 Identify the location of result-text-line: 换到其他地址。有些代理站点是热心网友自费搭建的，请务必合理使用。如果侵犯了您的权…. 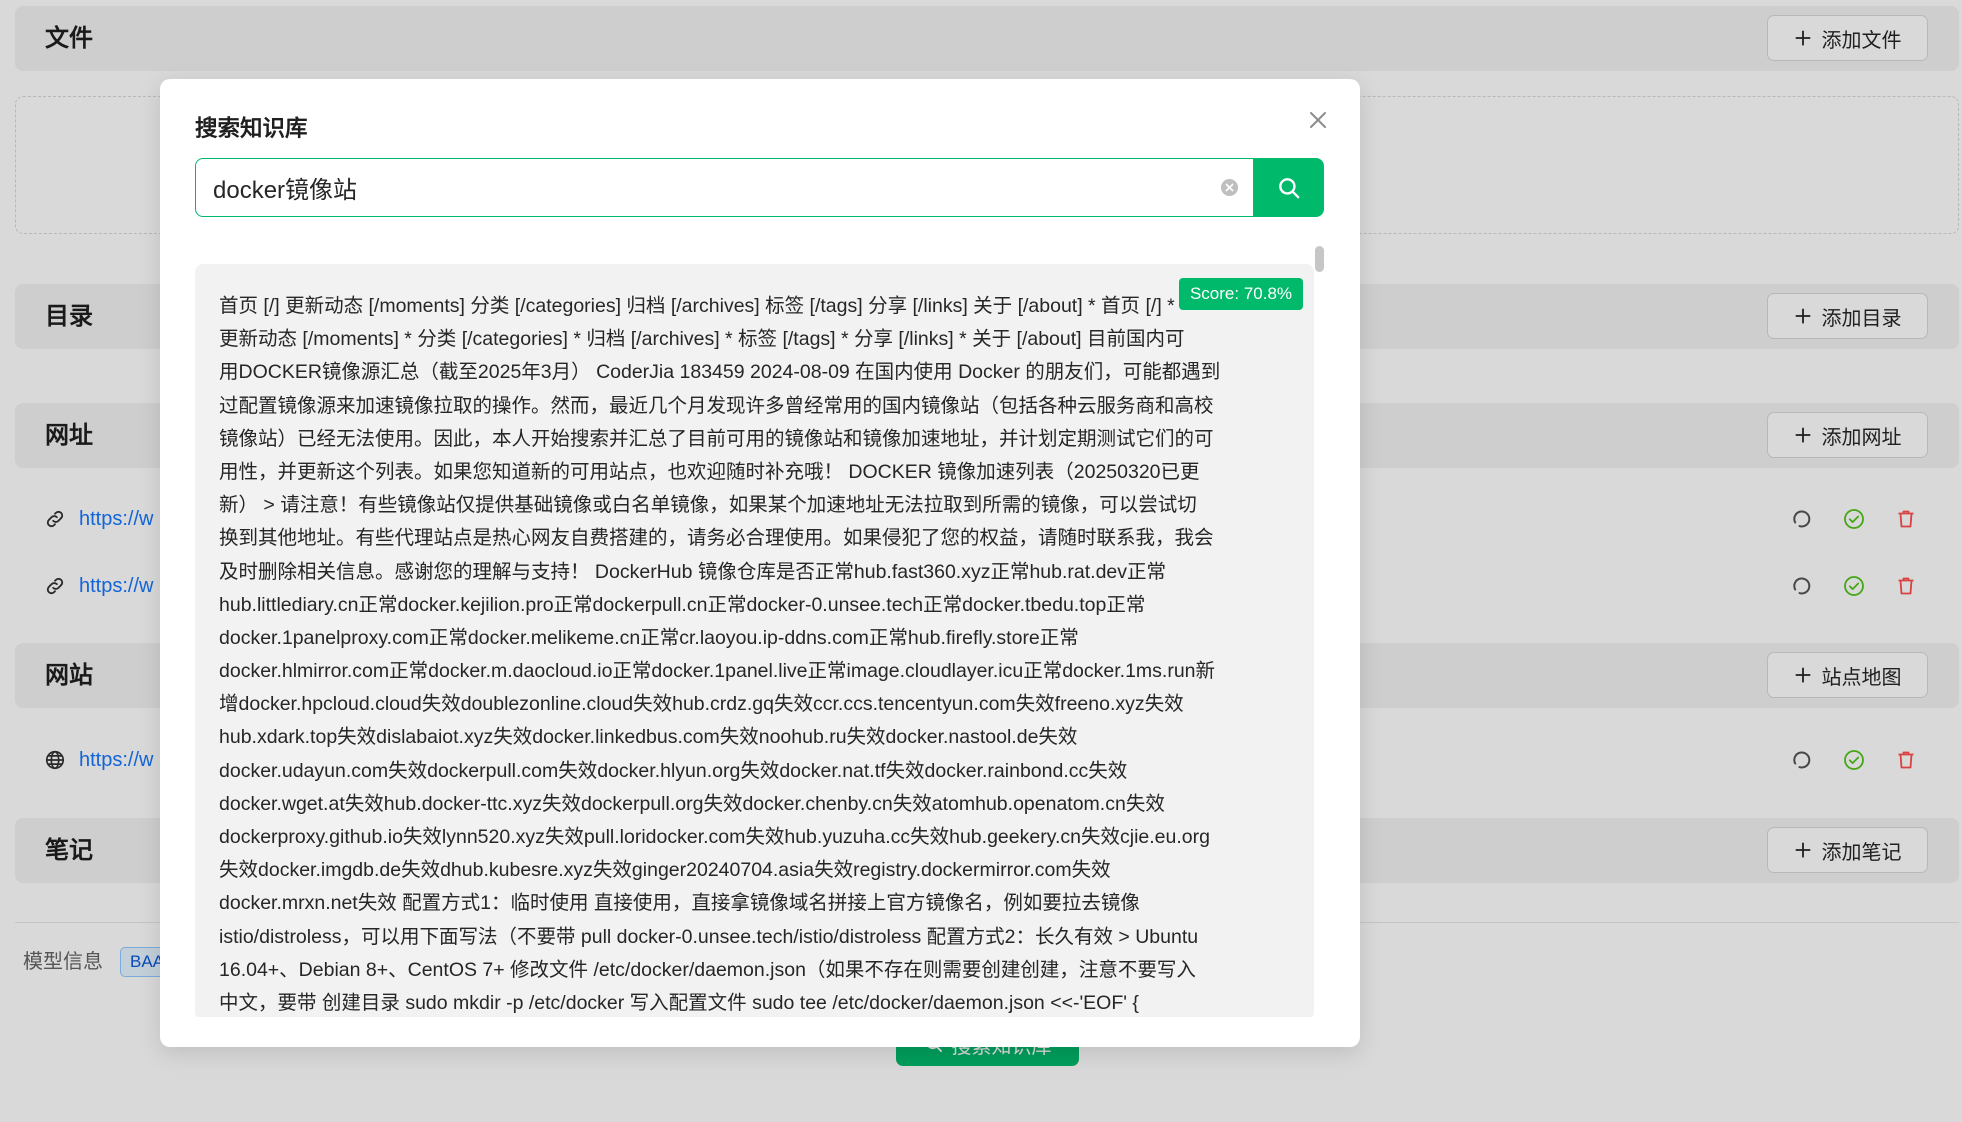
(716, 538).